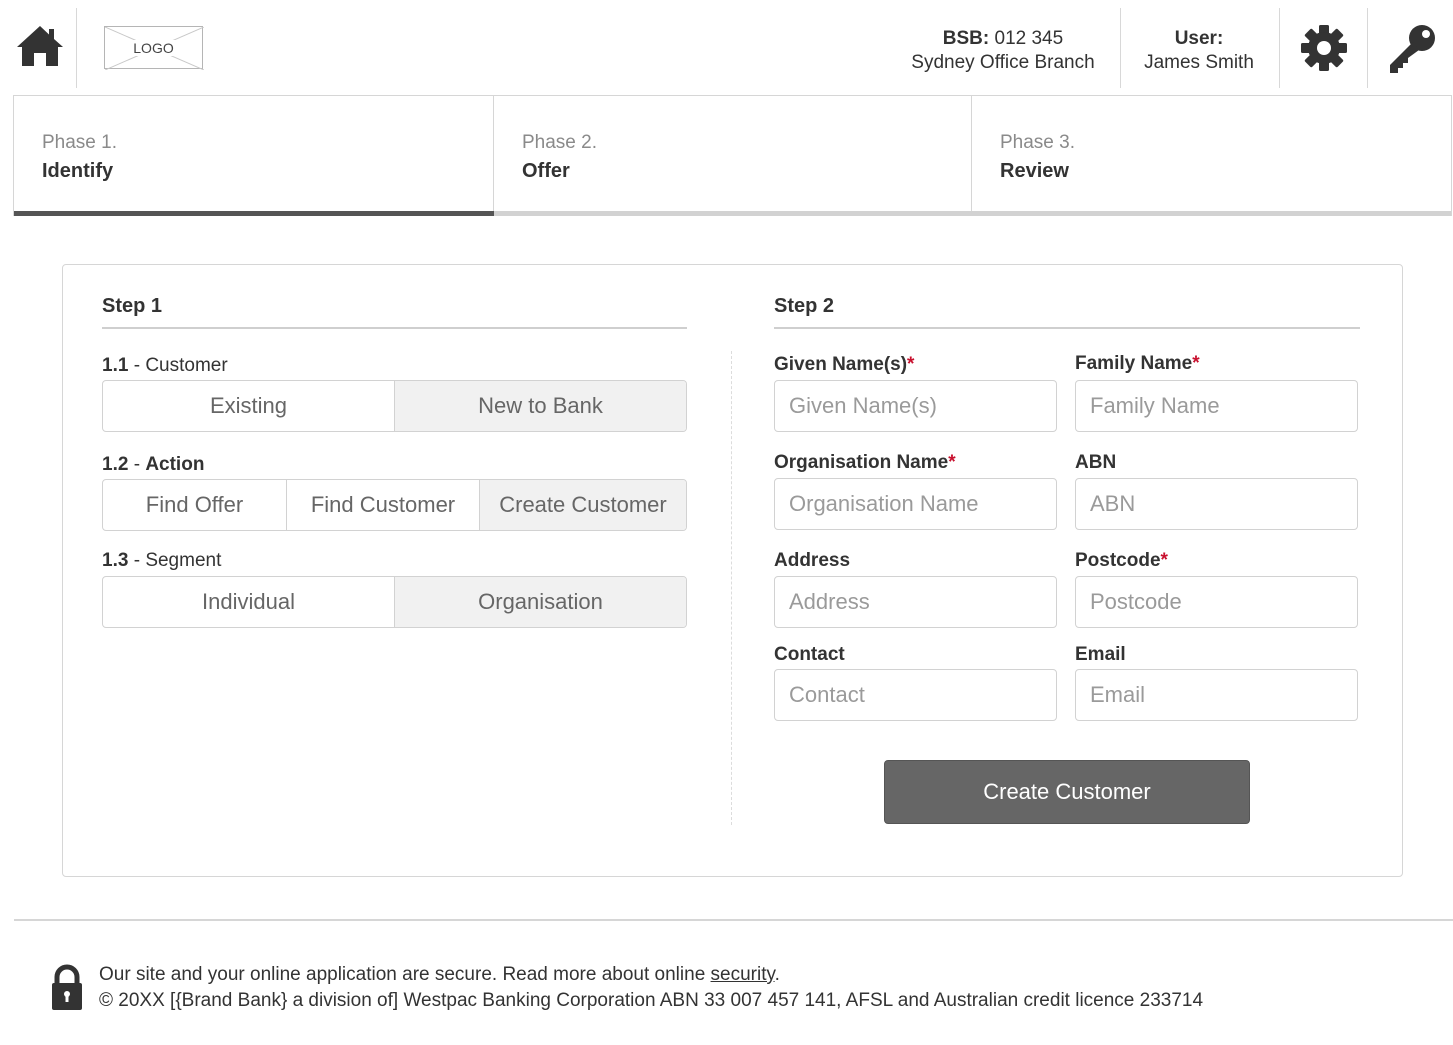  What do you see at coordinates (248, 406) in the screenshot?
I see `option-existing: Existing` at bounding box center [248, 406].